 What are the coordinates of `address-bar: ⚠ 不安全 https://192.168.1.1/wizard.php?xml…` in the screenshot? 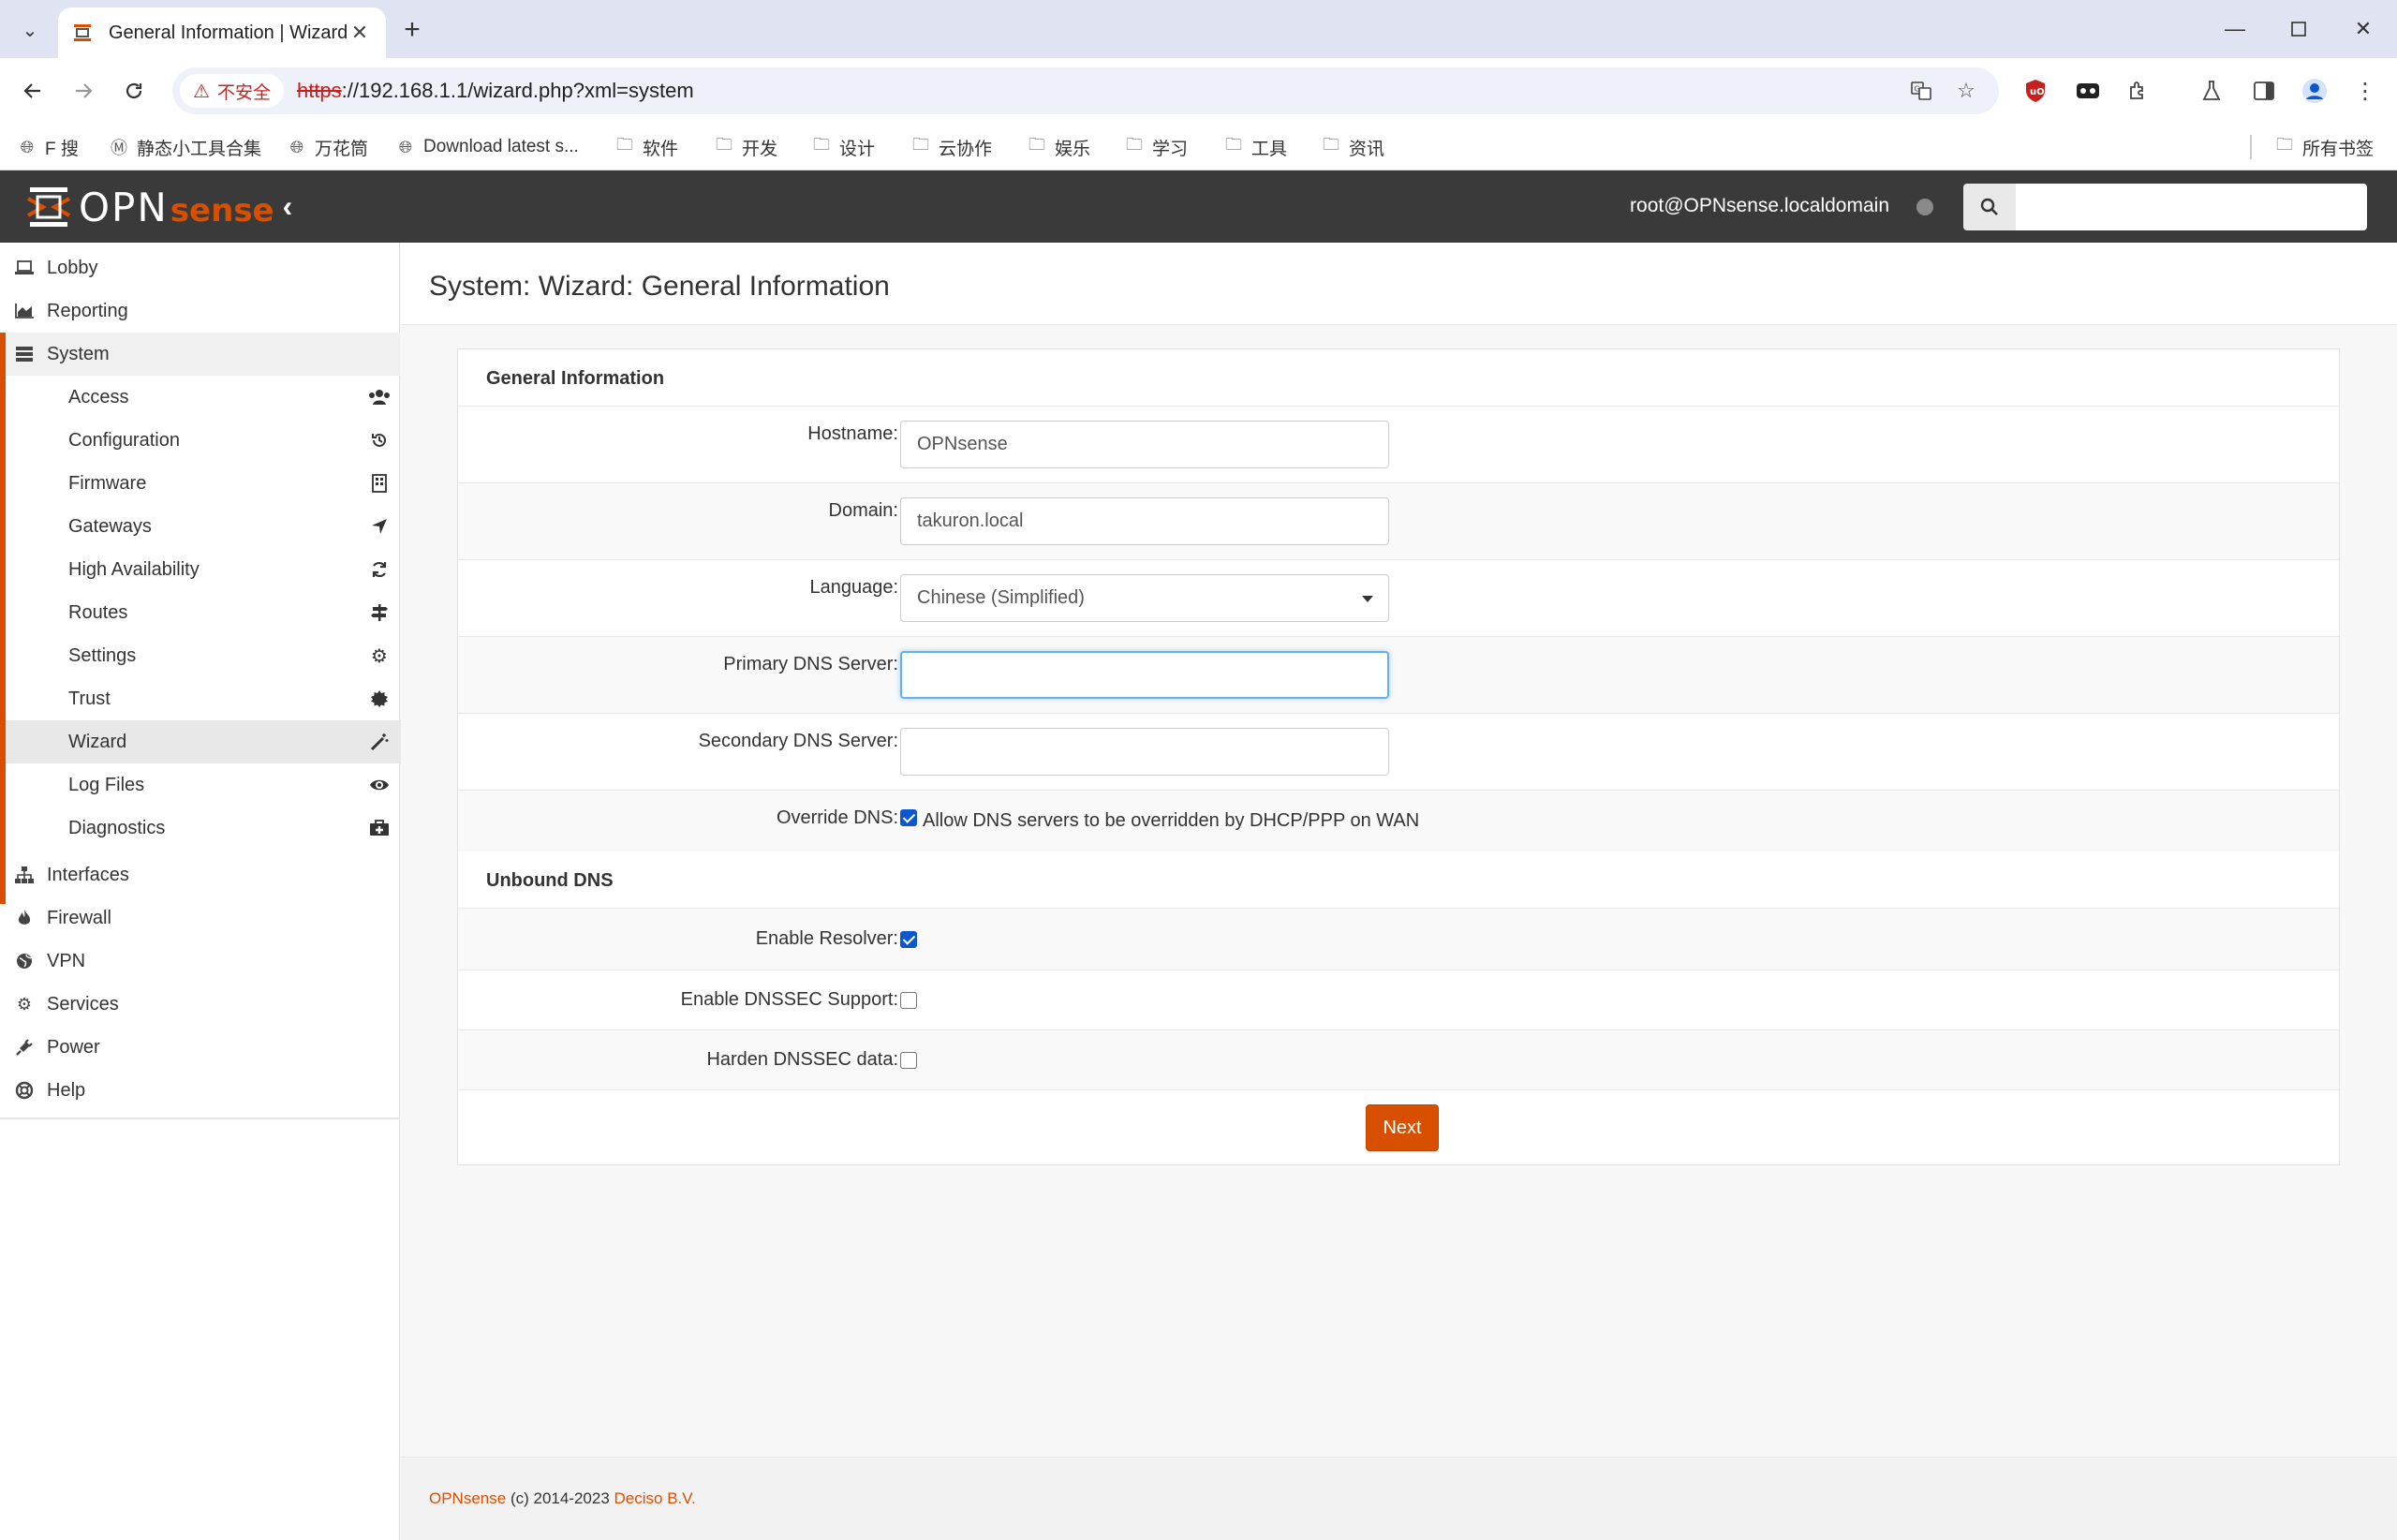 It's located at (1085, 90).